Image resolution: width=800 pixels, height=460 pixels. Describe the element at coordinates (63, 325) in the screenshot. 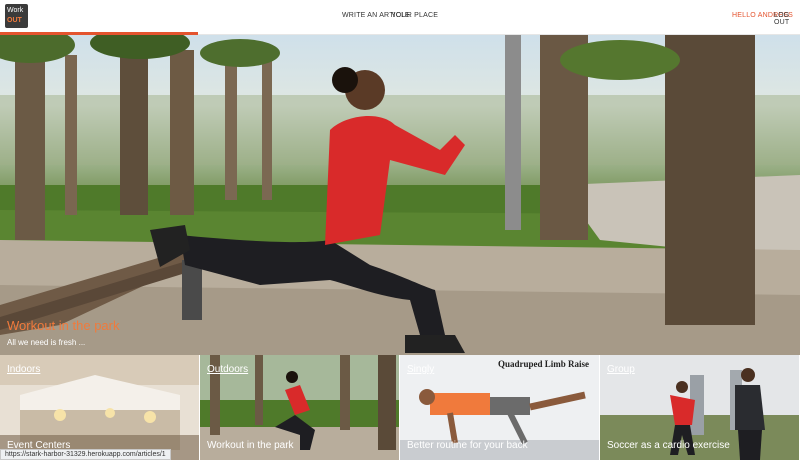

I see `hero-article-title: Workout in the park` at that location.